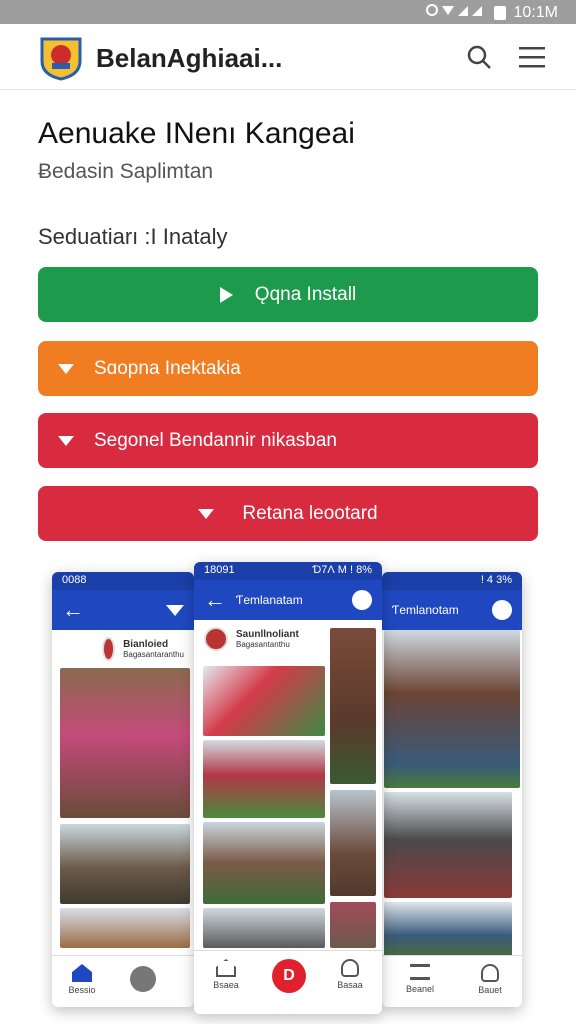 The image size is (576, 1024). What do you see at coordinates (267, 634) in the screenshot?
I see `profile-name: Saunllnoliant` at bounding box center [267, 634].